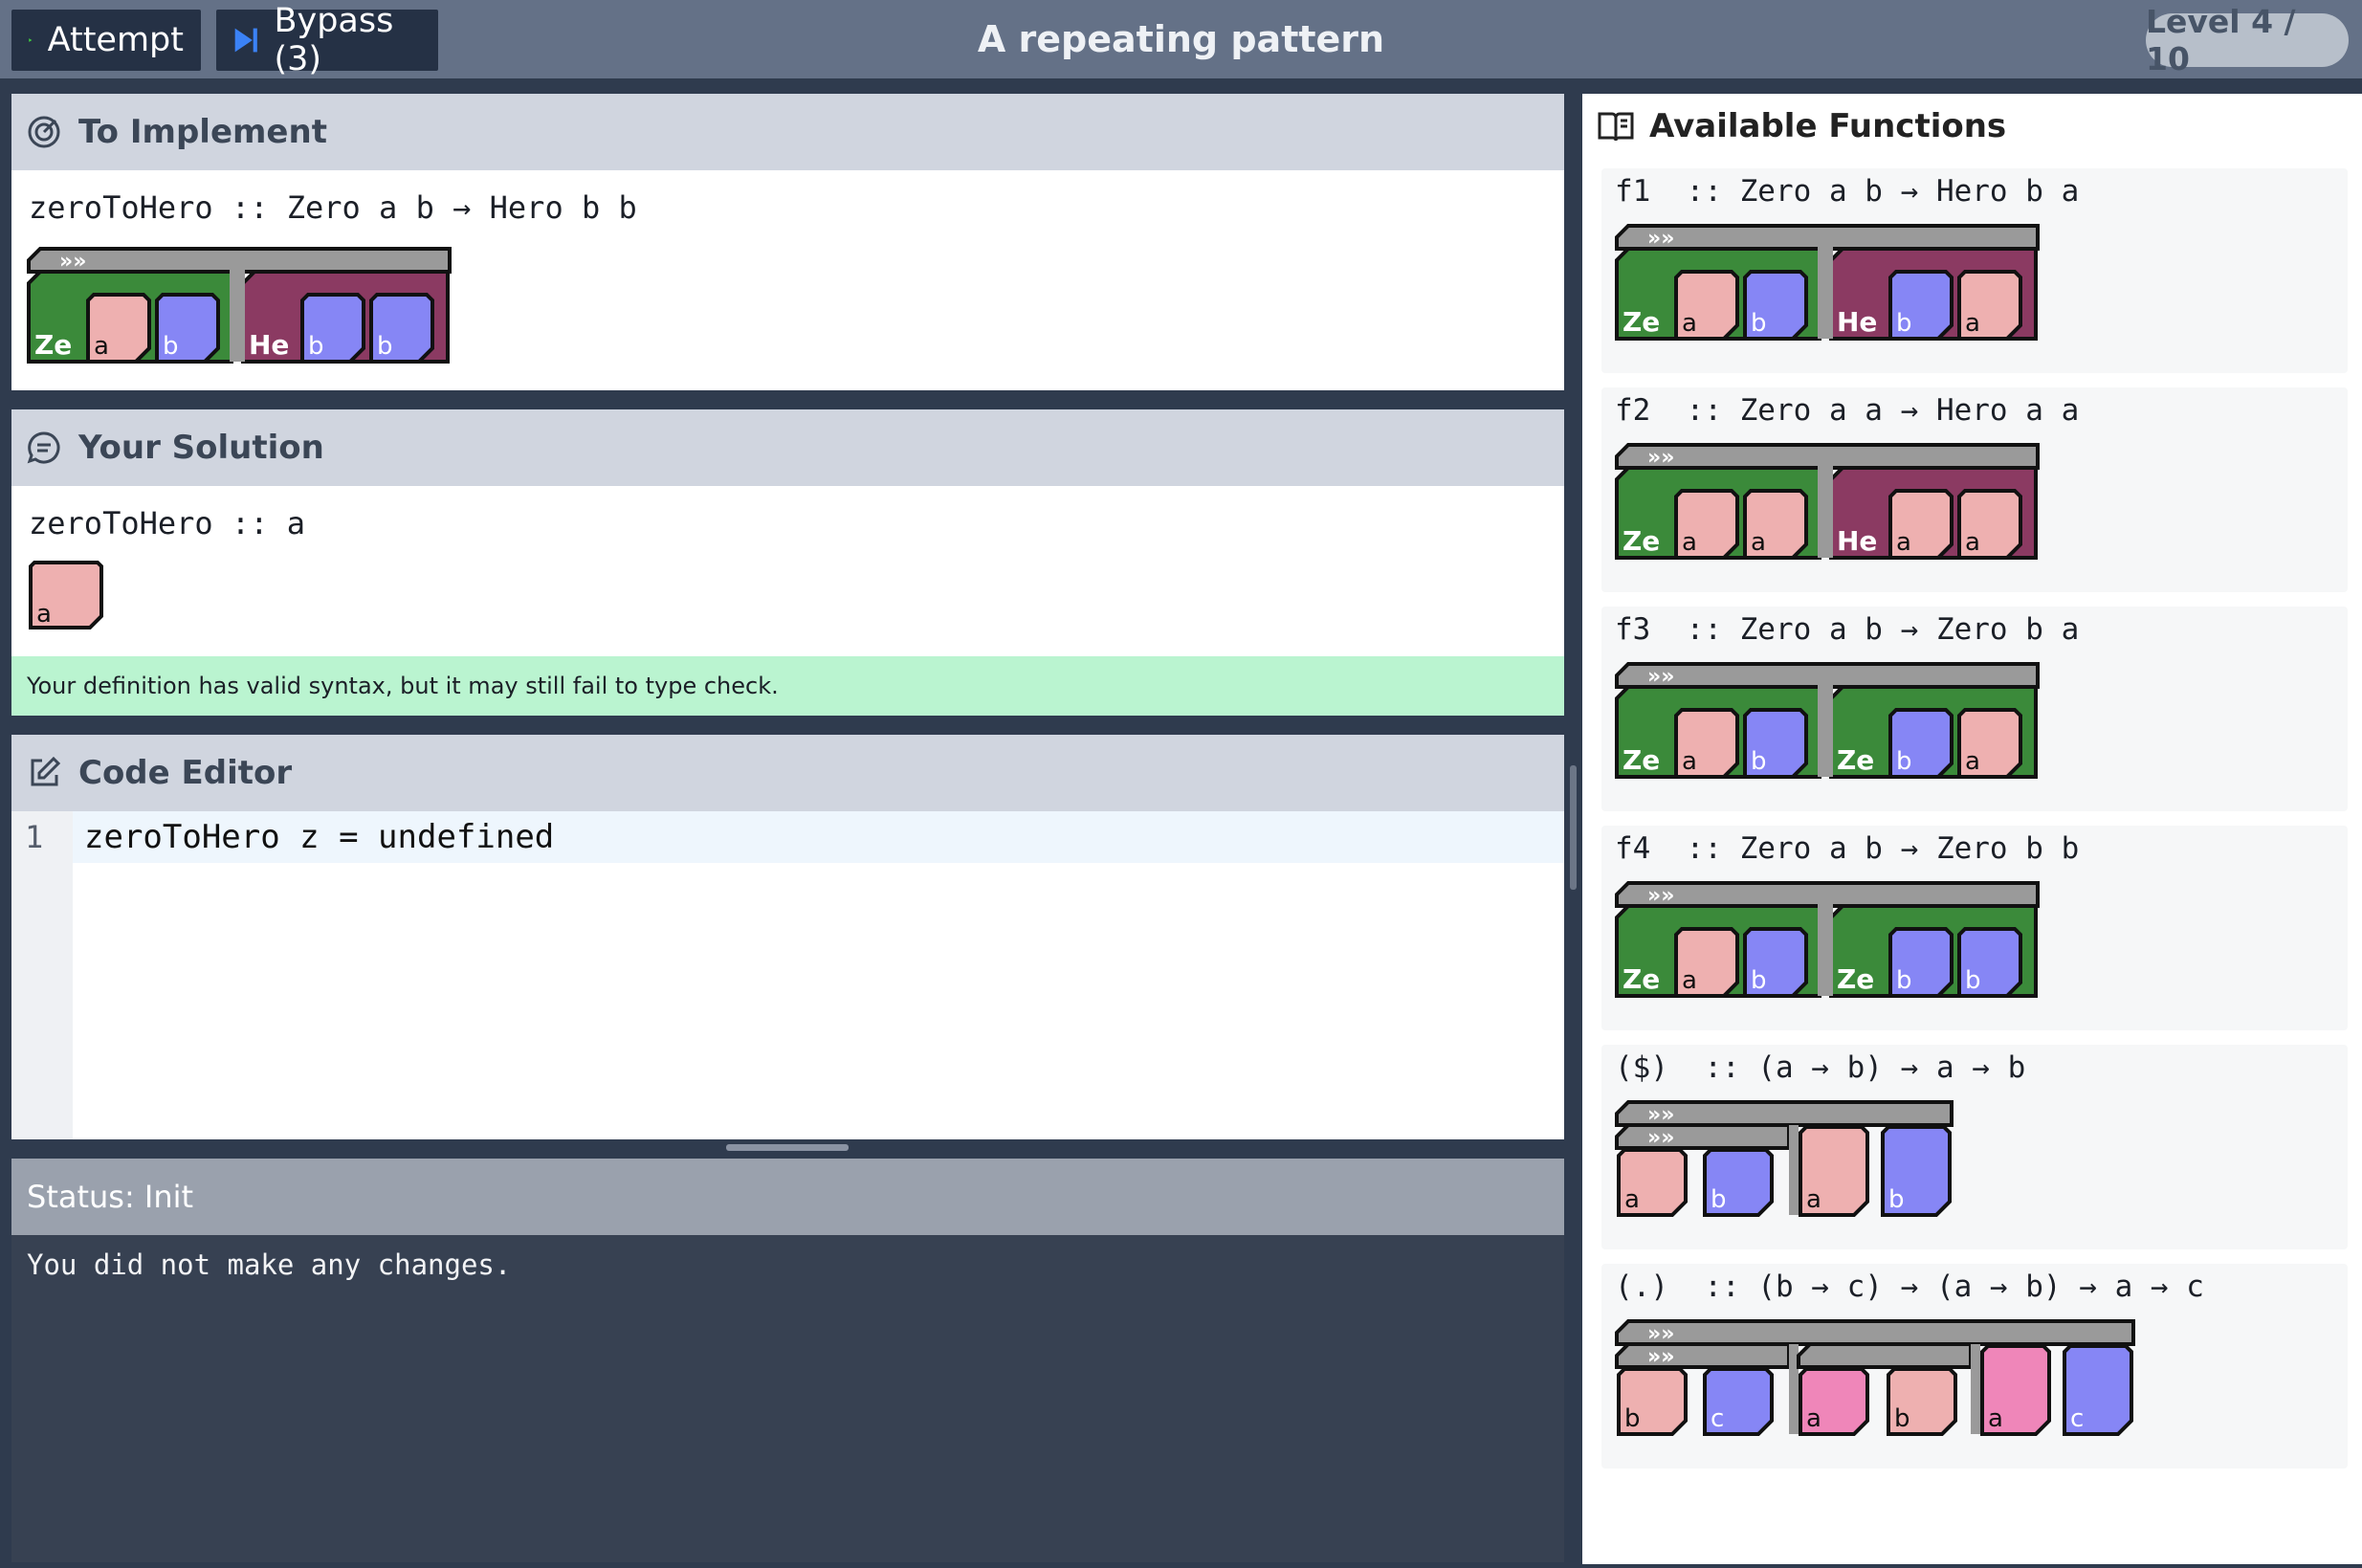 The width and height of the screenshot is (2362, 1568). What do you see at coordinates (1828, 126) in the screenshot?
I see `available-functions-title: Available Functions` at bounding box center [1828, 126].